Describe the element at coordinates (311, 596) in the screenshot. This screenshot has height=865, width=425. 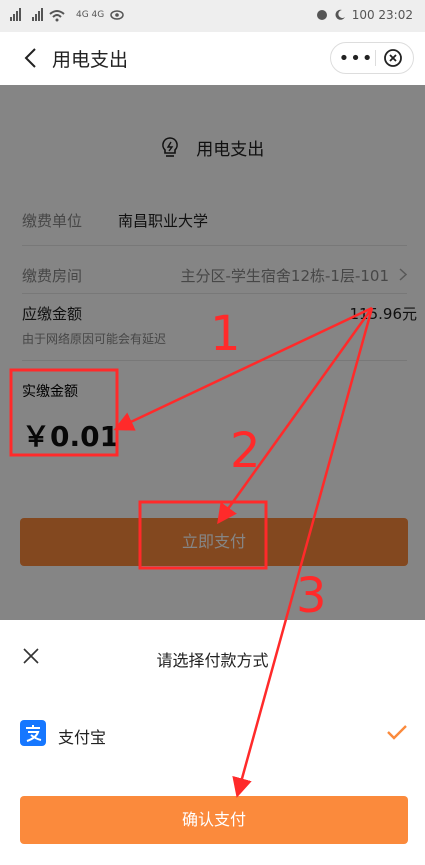
I see `annotation-number-3: 3` at that location.